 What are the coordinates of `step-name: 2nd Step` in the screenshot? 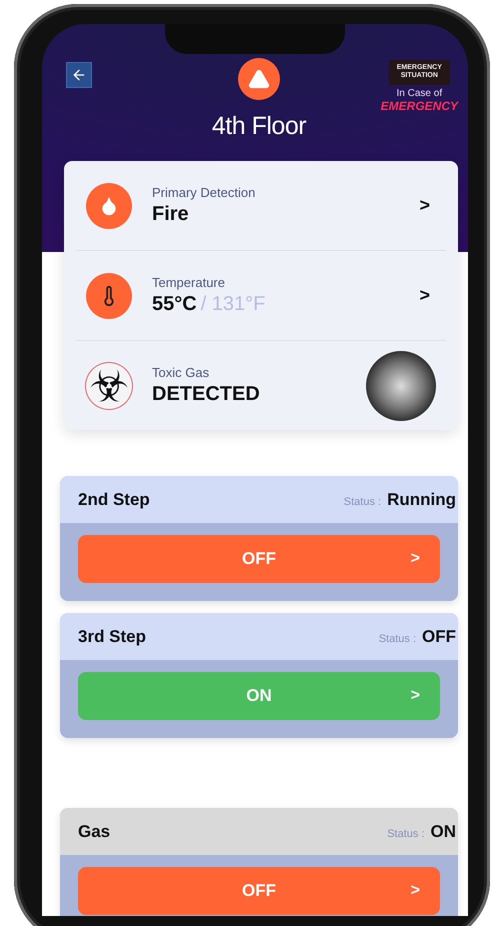 It's located at (114, 500).